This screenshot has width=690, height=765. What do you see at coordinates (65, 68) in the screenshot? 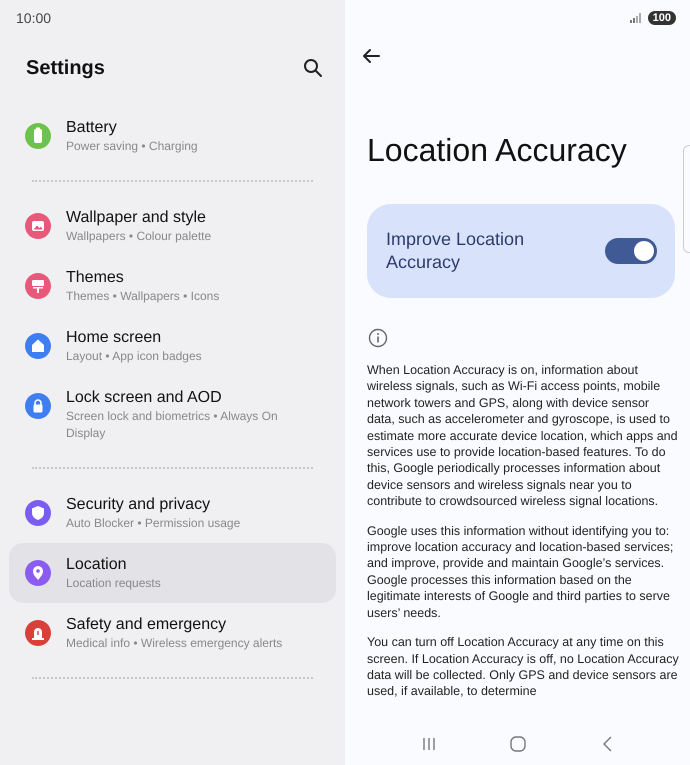
I see `screen-title: Settings` at bounding box center [65, 68].